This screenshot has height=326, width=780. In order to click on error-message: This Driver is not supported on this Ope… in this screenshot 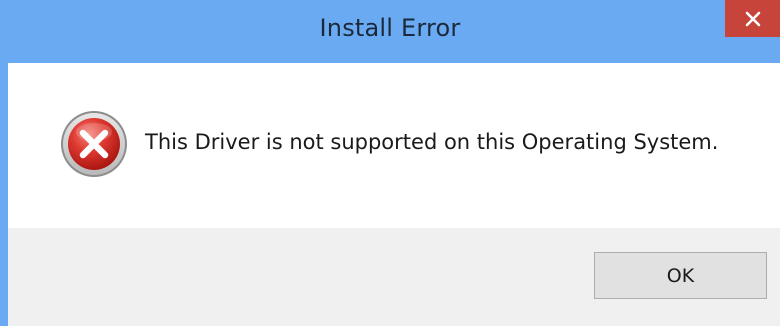, I will do `click(432, 142)`.